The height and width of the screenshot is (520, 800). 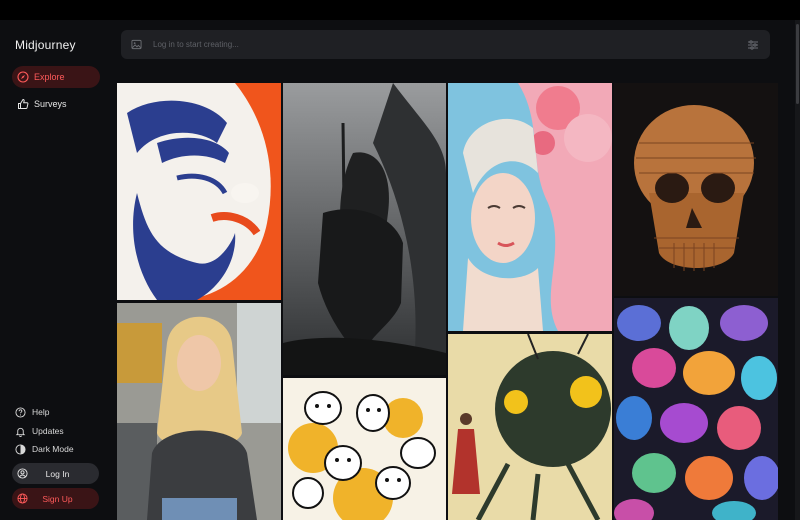 I want to click on gallery-image-woman, so click(x=199, y=411).